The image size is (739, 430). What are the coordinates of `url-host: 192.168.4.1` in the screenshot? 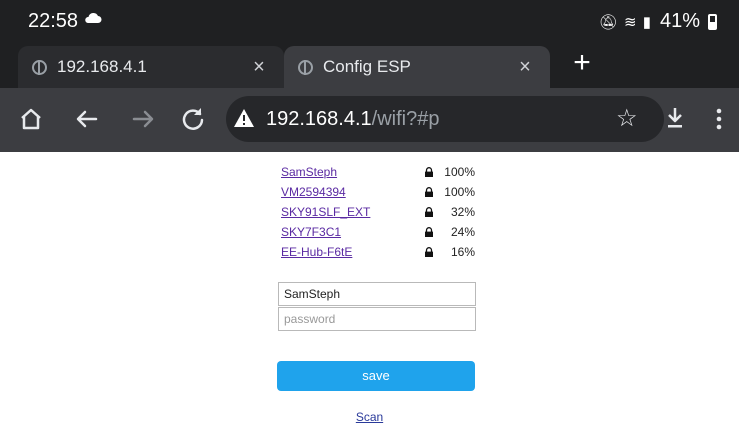 It's located at (319, 119).